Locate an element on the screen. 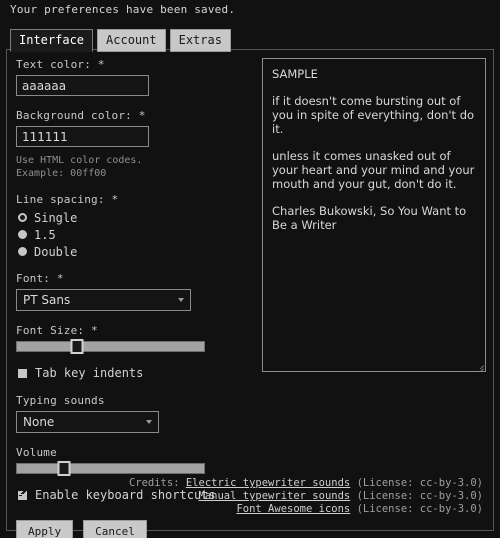  tab-key-indents-label: Tab key indents is located at coordinates (89, 373).